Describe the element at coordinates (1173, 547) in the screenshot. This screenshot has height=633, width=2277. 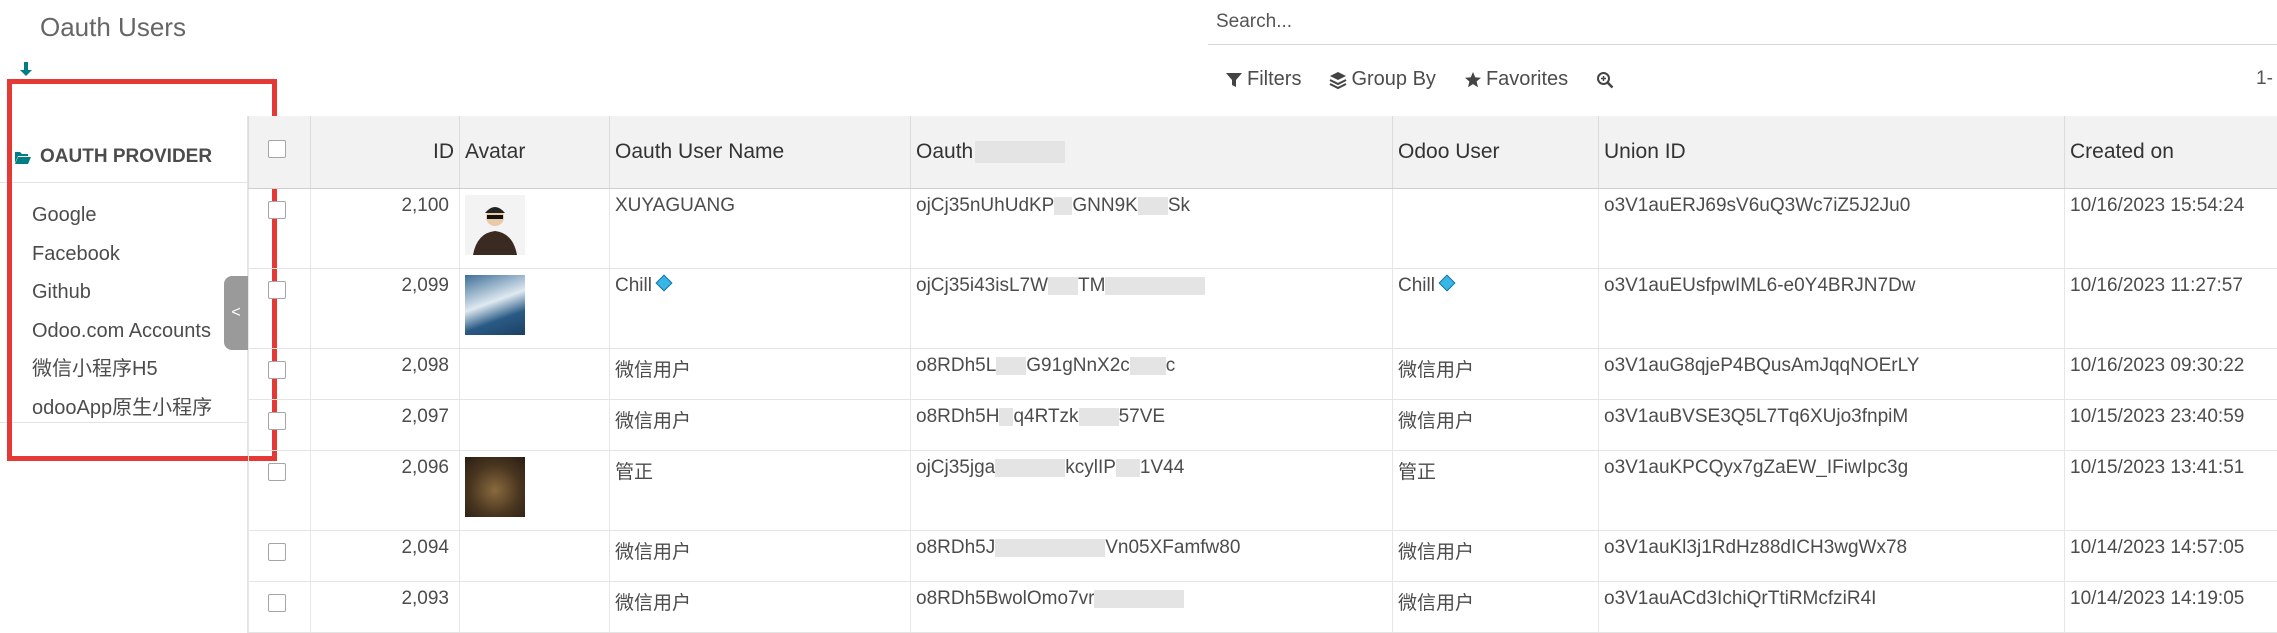
I see `oauth-uid-visible-2: Vn05XFamfw80` at that location.